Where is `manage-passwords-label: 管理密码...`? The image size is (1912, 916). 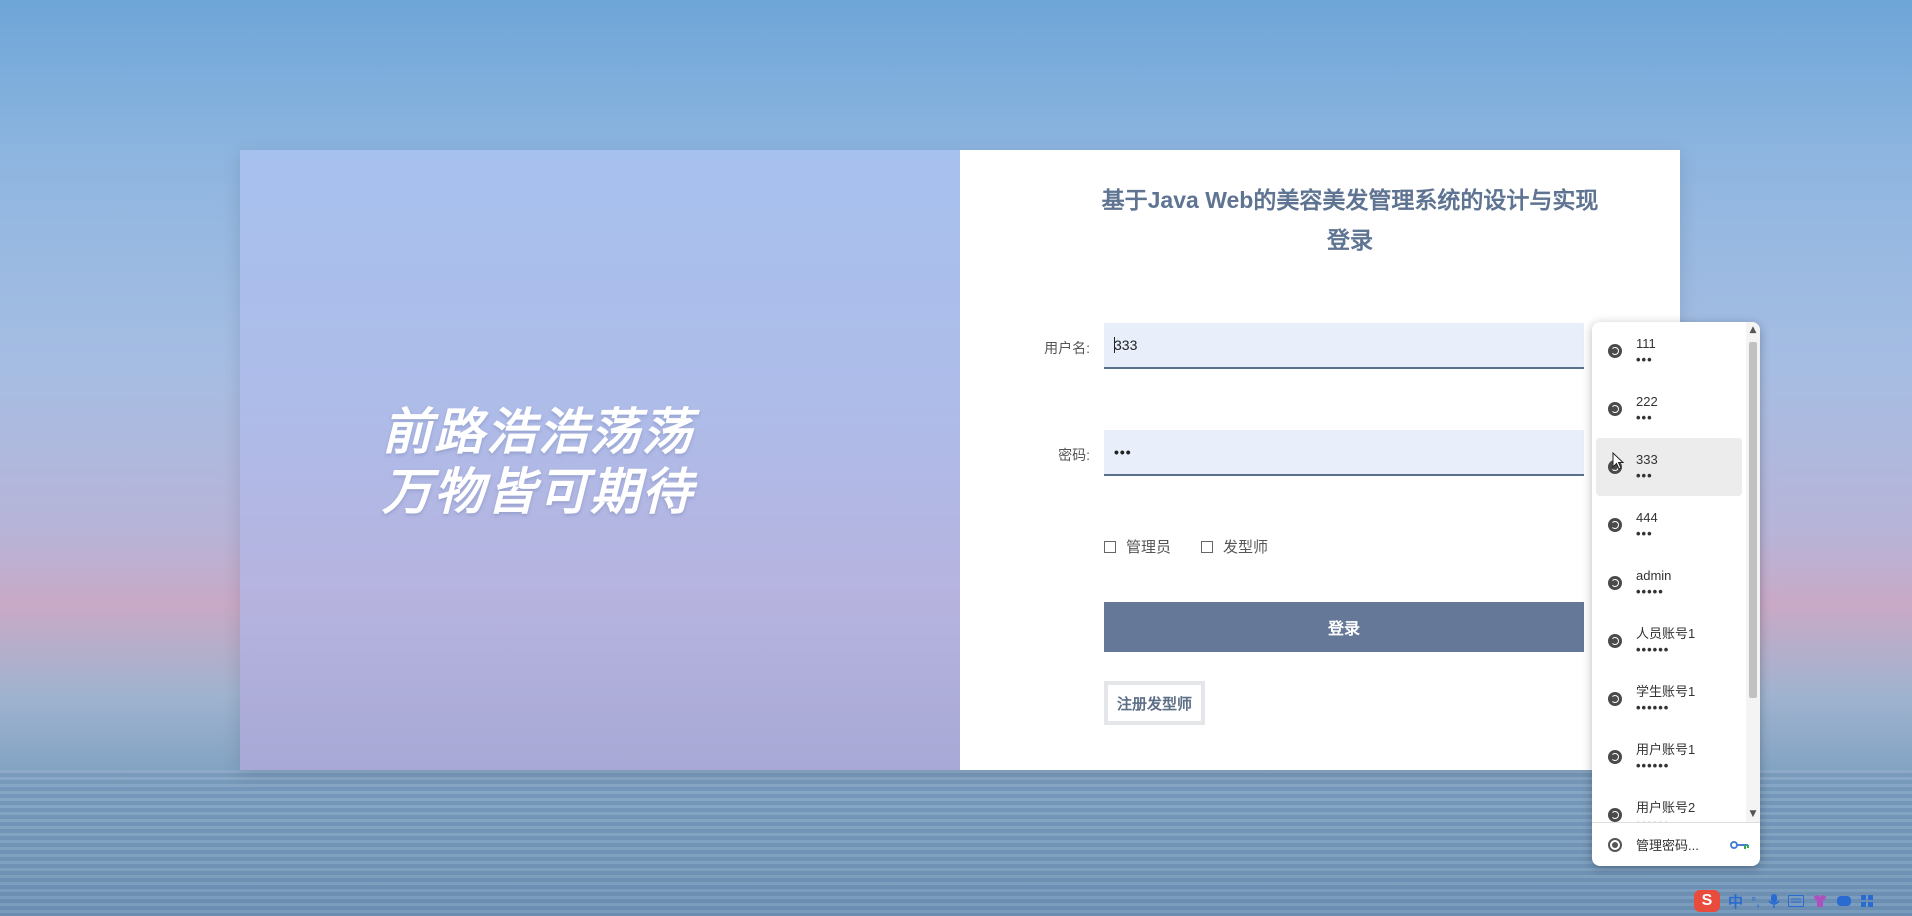 manage-passwords-label: 管理密码... is located at coordinates (1667, 845).